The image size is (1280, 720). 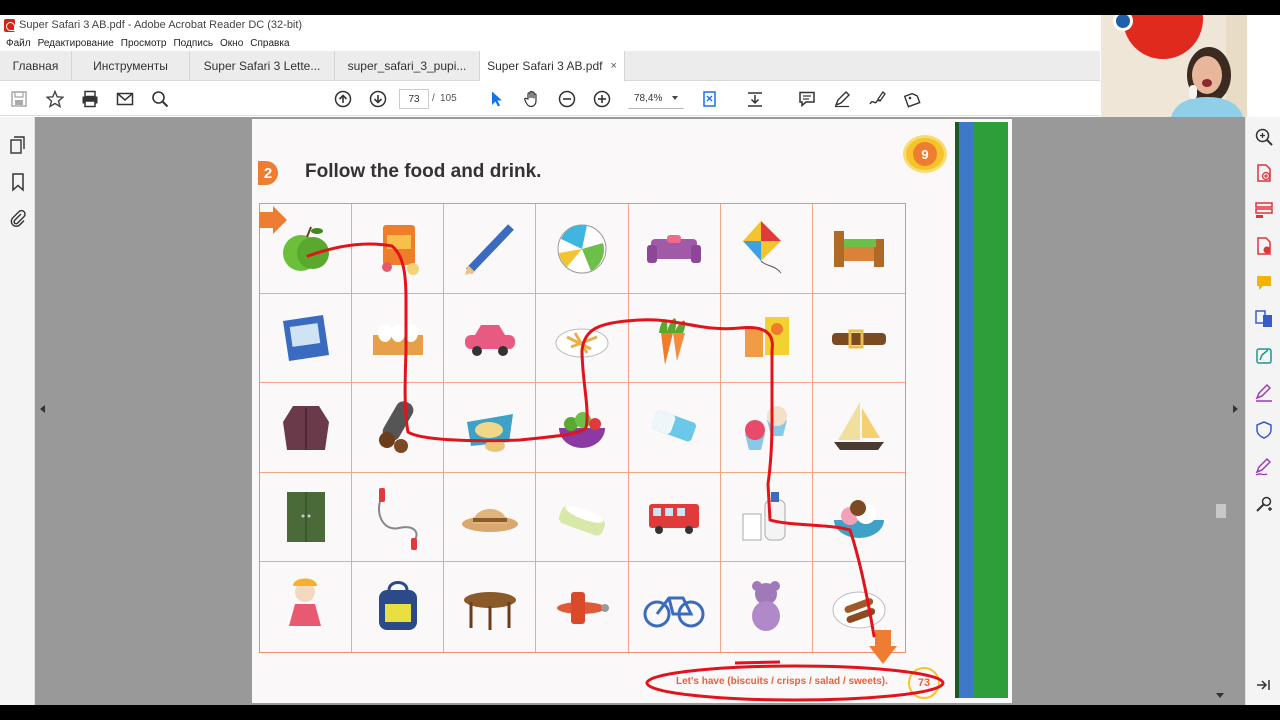 What do you see at coordinates (924, 683) in the screenshot?
I see `page-number-badge: 73` at bounding box center [924, 683].